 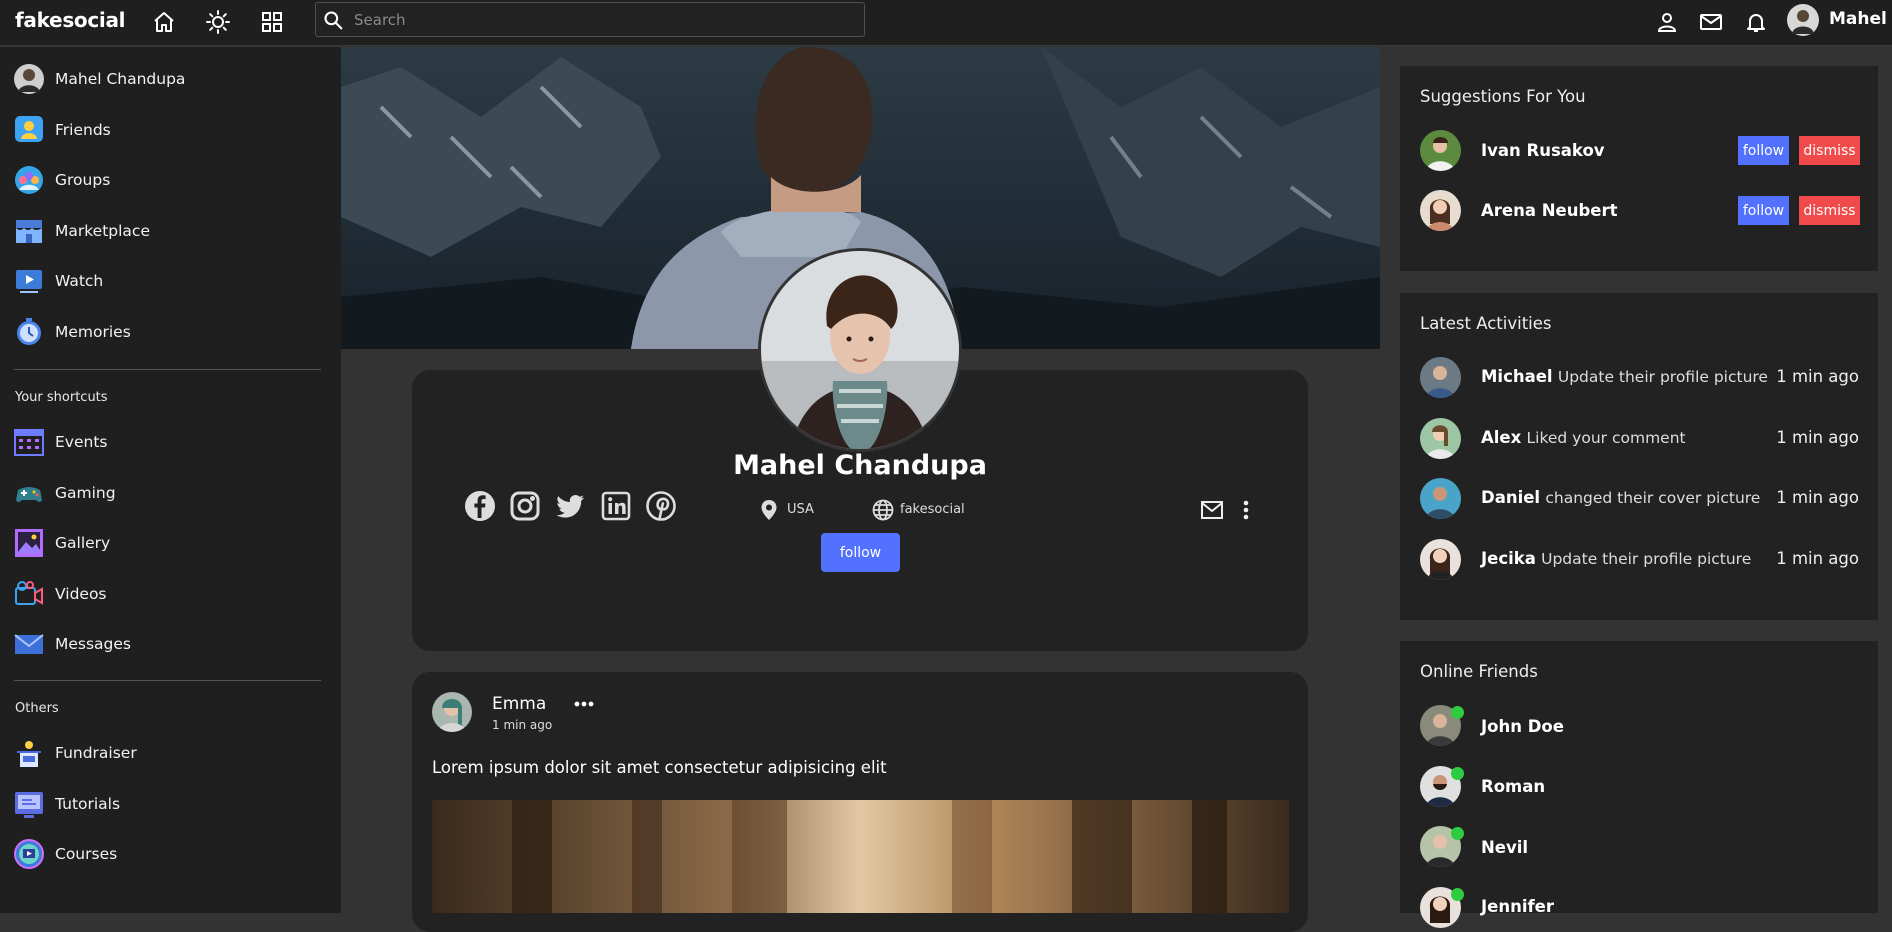 I want to click on shortcuts-heading: Your shortcuts, so click(x=61, y=397).